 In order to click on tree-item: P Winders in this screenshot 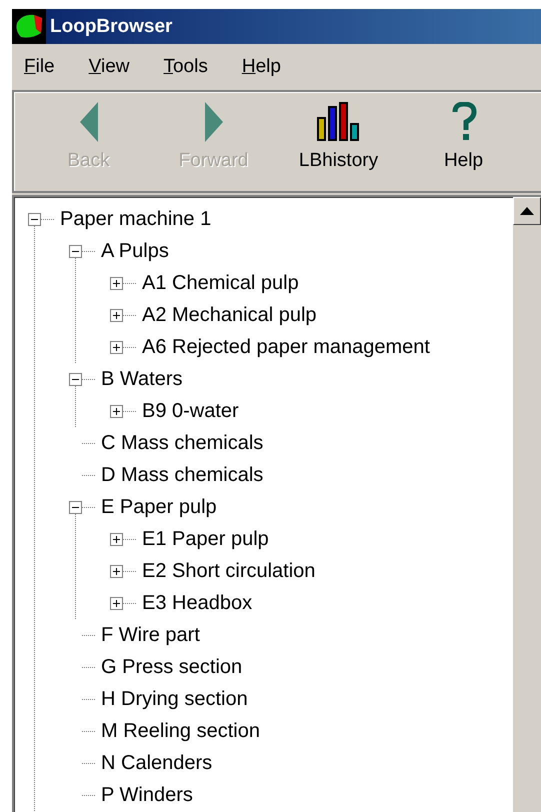, I will do `click(147, 795)`.